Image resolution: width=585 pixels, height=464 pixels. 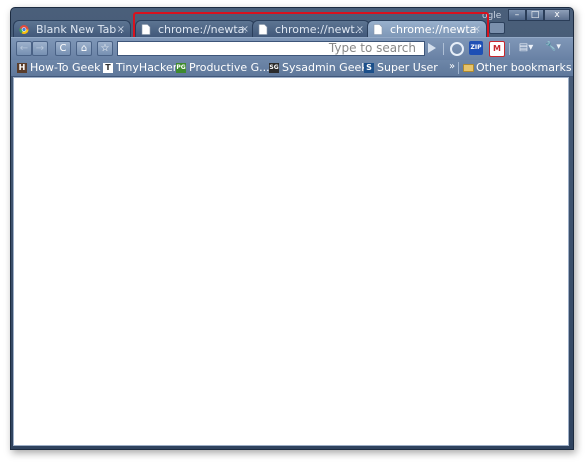 I want to click on tab-chrome-newtab-active: chrome://newta... ×, so click(x=427, y=29).